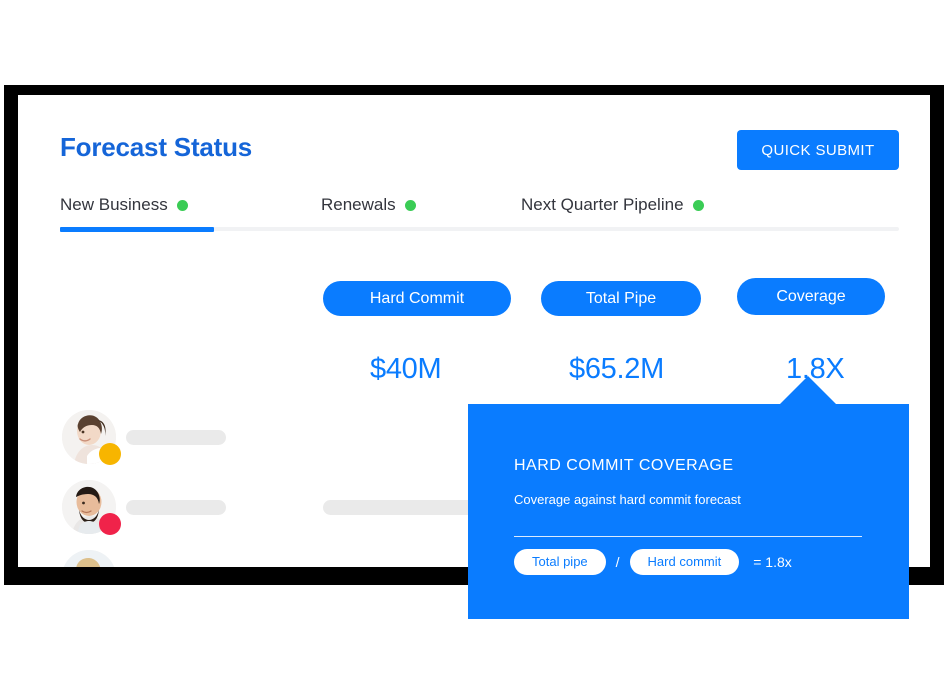 This screenshot has height=700, width=950. What do you see at coordinates (772, 562) in the screenshot?
I see `formula-result: = 1.8x` at bounding box center [772, 562].